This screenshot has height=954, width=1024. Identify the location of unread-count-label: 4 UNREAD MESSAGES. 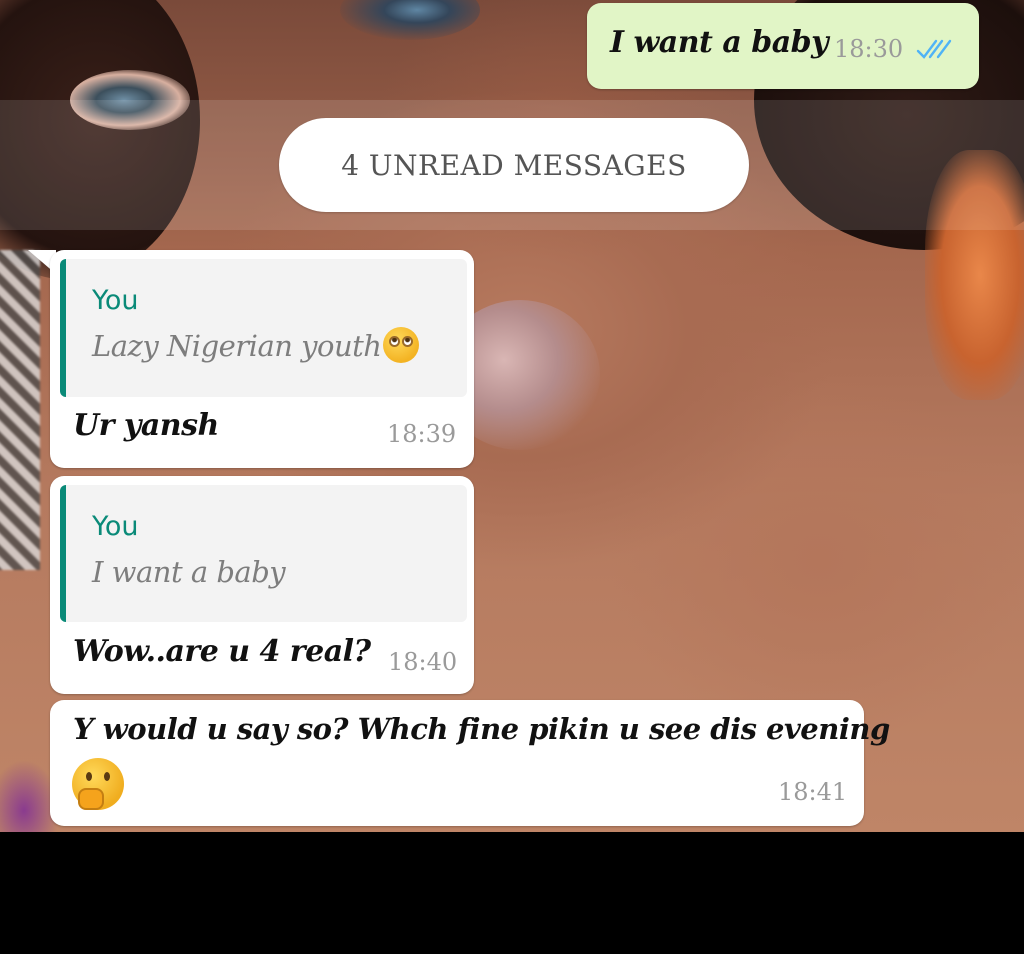
(514, 165).